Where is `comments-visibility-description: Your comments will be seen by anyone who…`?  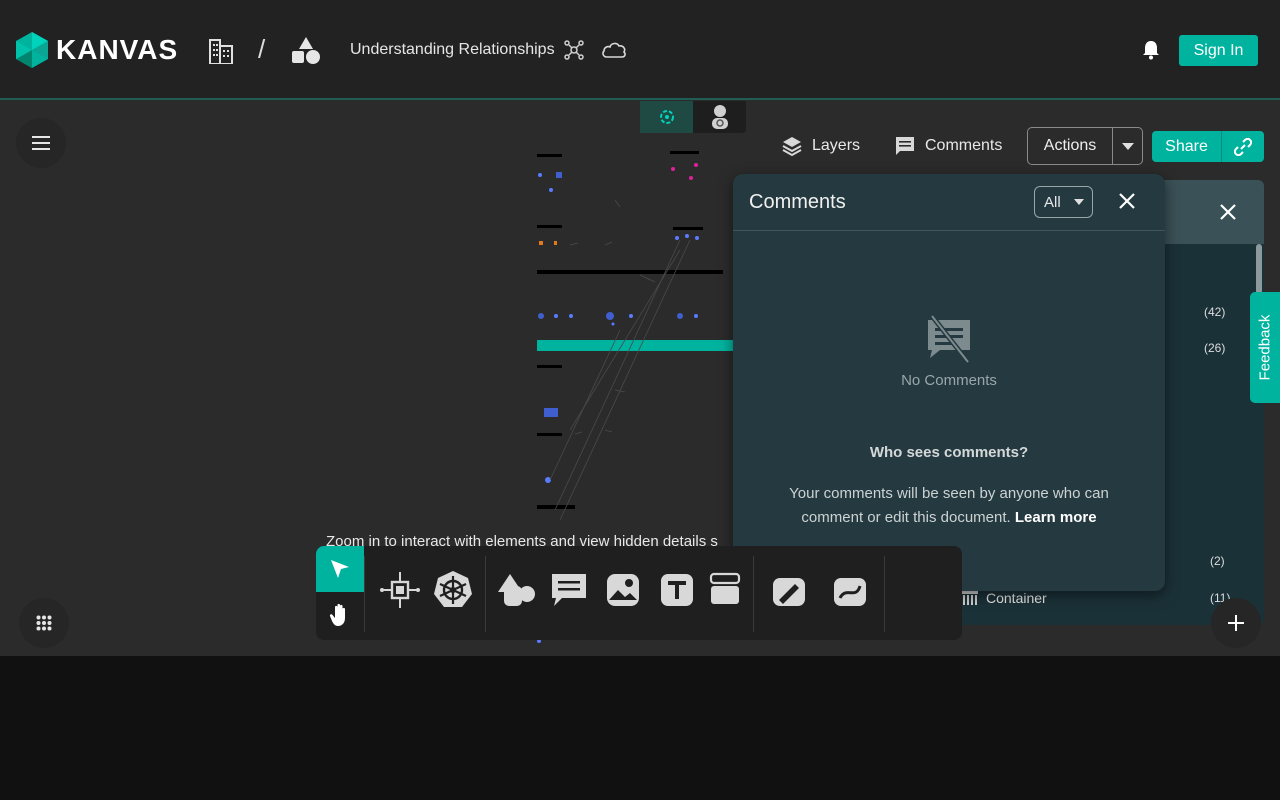
comments-visibility-description: Your comments will be seen by anyone who… is located at coordinates (949, 506).